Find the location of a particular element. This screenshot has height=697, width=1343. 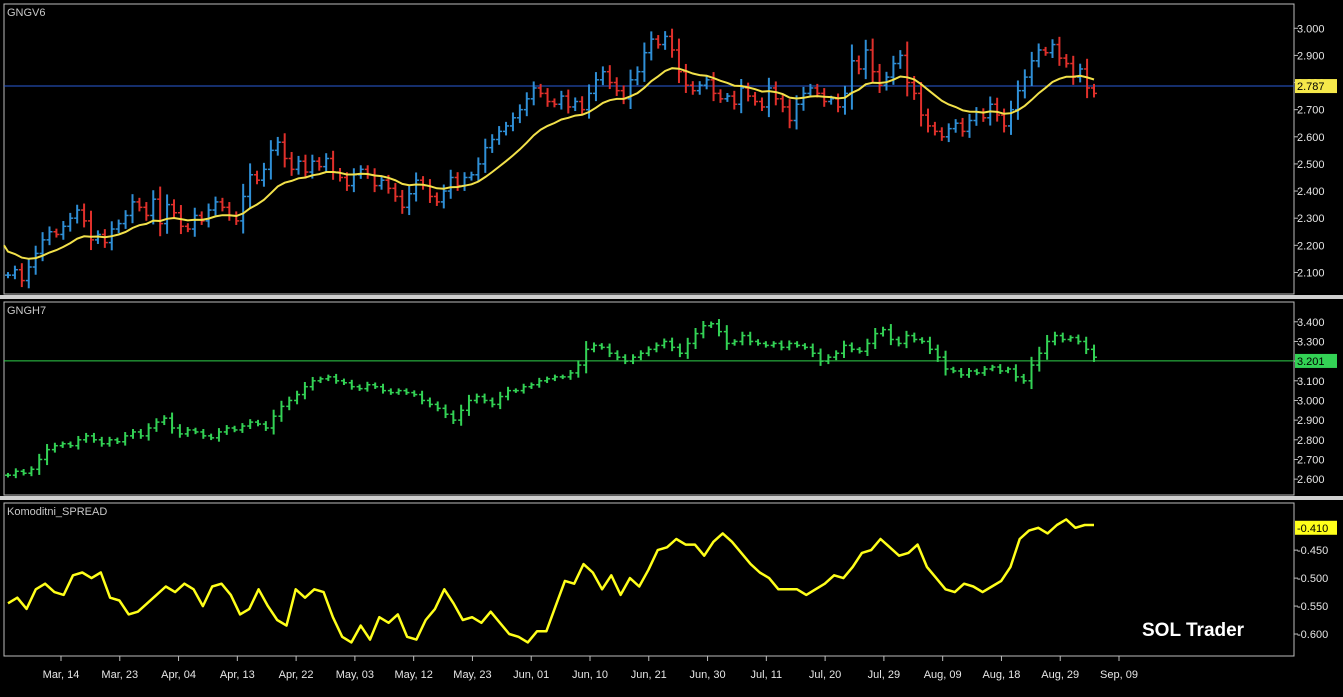

panel-2-last-price-label: 3.201 is located at coordinates (1311, 362).